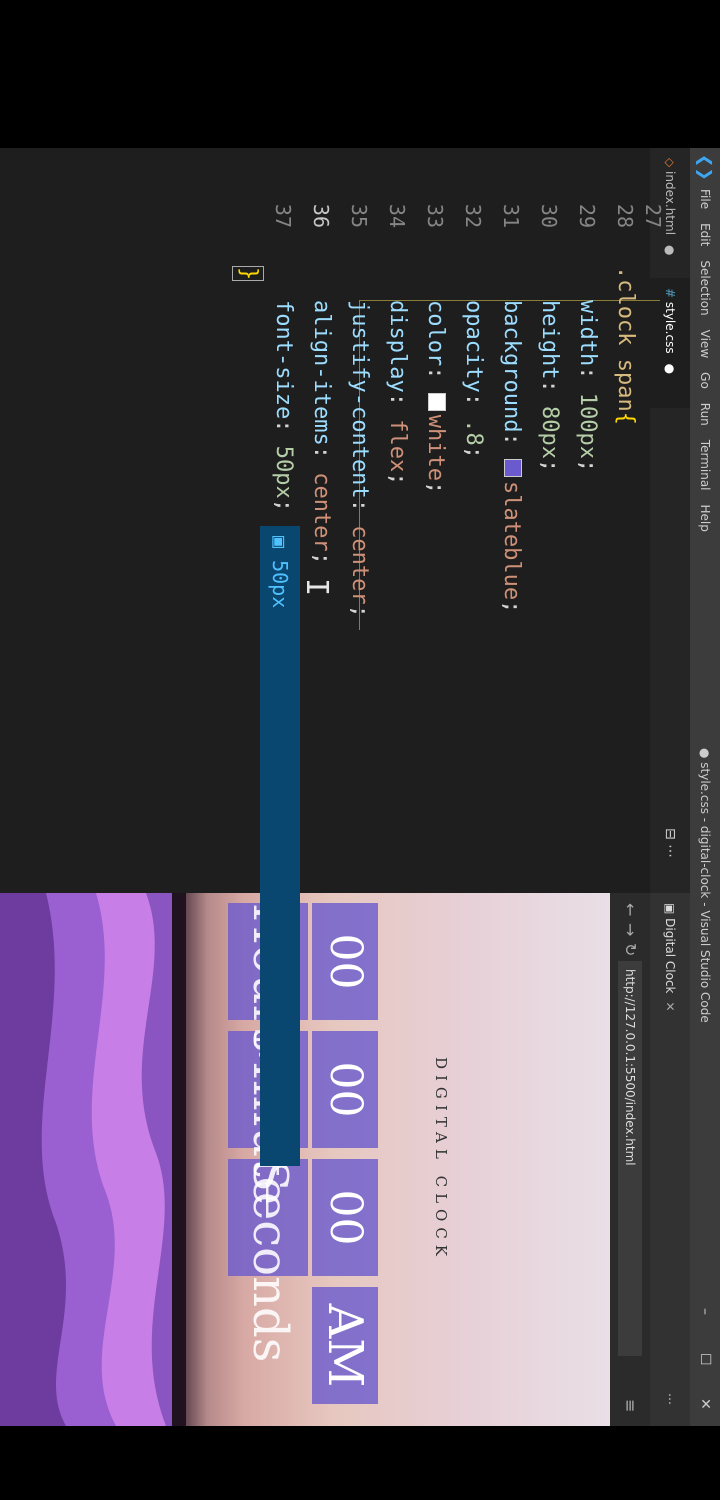 The height and width of the screenshot is (1500, 720). I want to click on letterbox-top, so click(360, 74).